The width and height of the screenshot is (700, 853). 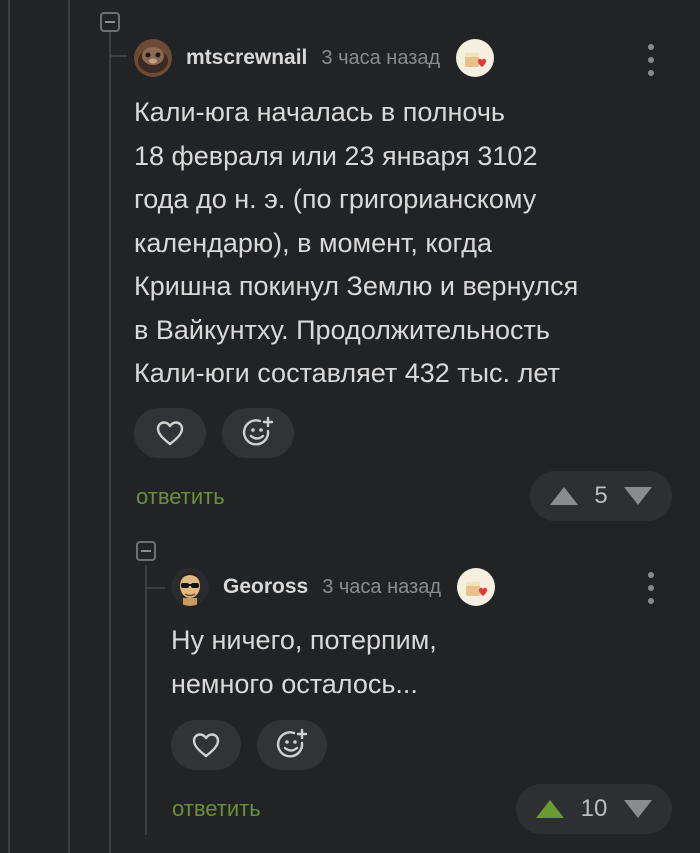 What do you see at coordinates (110, 440) in the screenshot?
I see `thread-line-comment1` at bounding box center [110, 440].